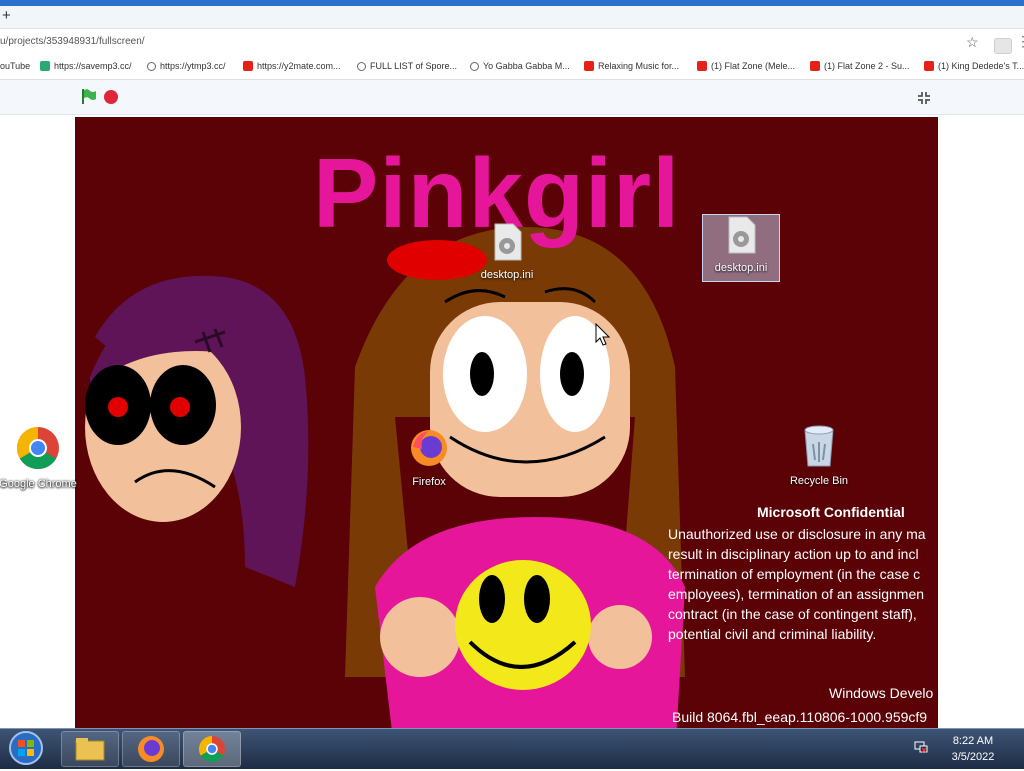 The image size is (1024, 771). What do you see at coordinates (88, 96) in the screenshot?
I see `green-flag-icon` at bounding box center [88, 96].